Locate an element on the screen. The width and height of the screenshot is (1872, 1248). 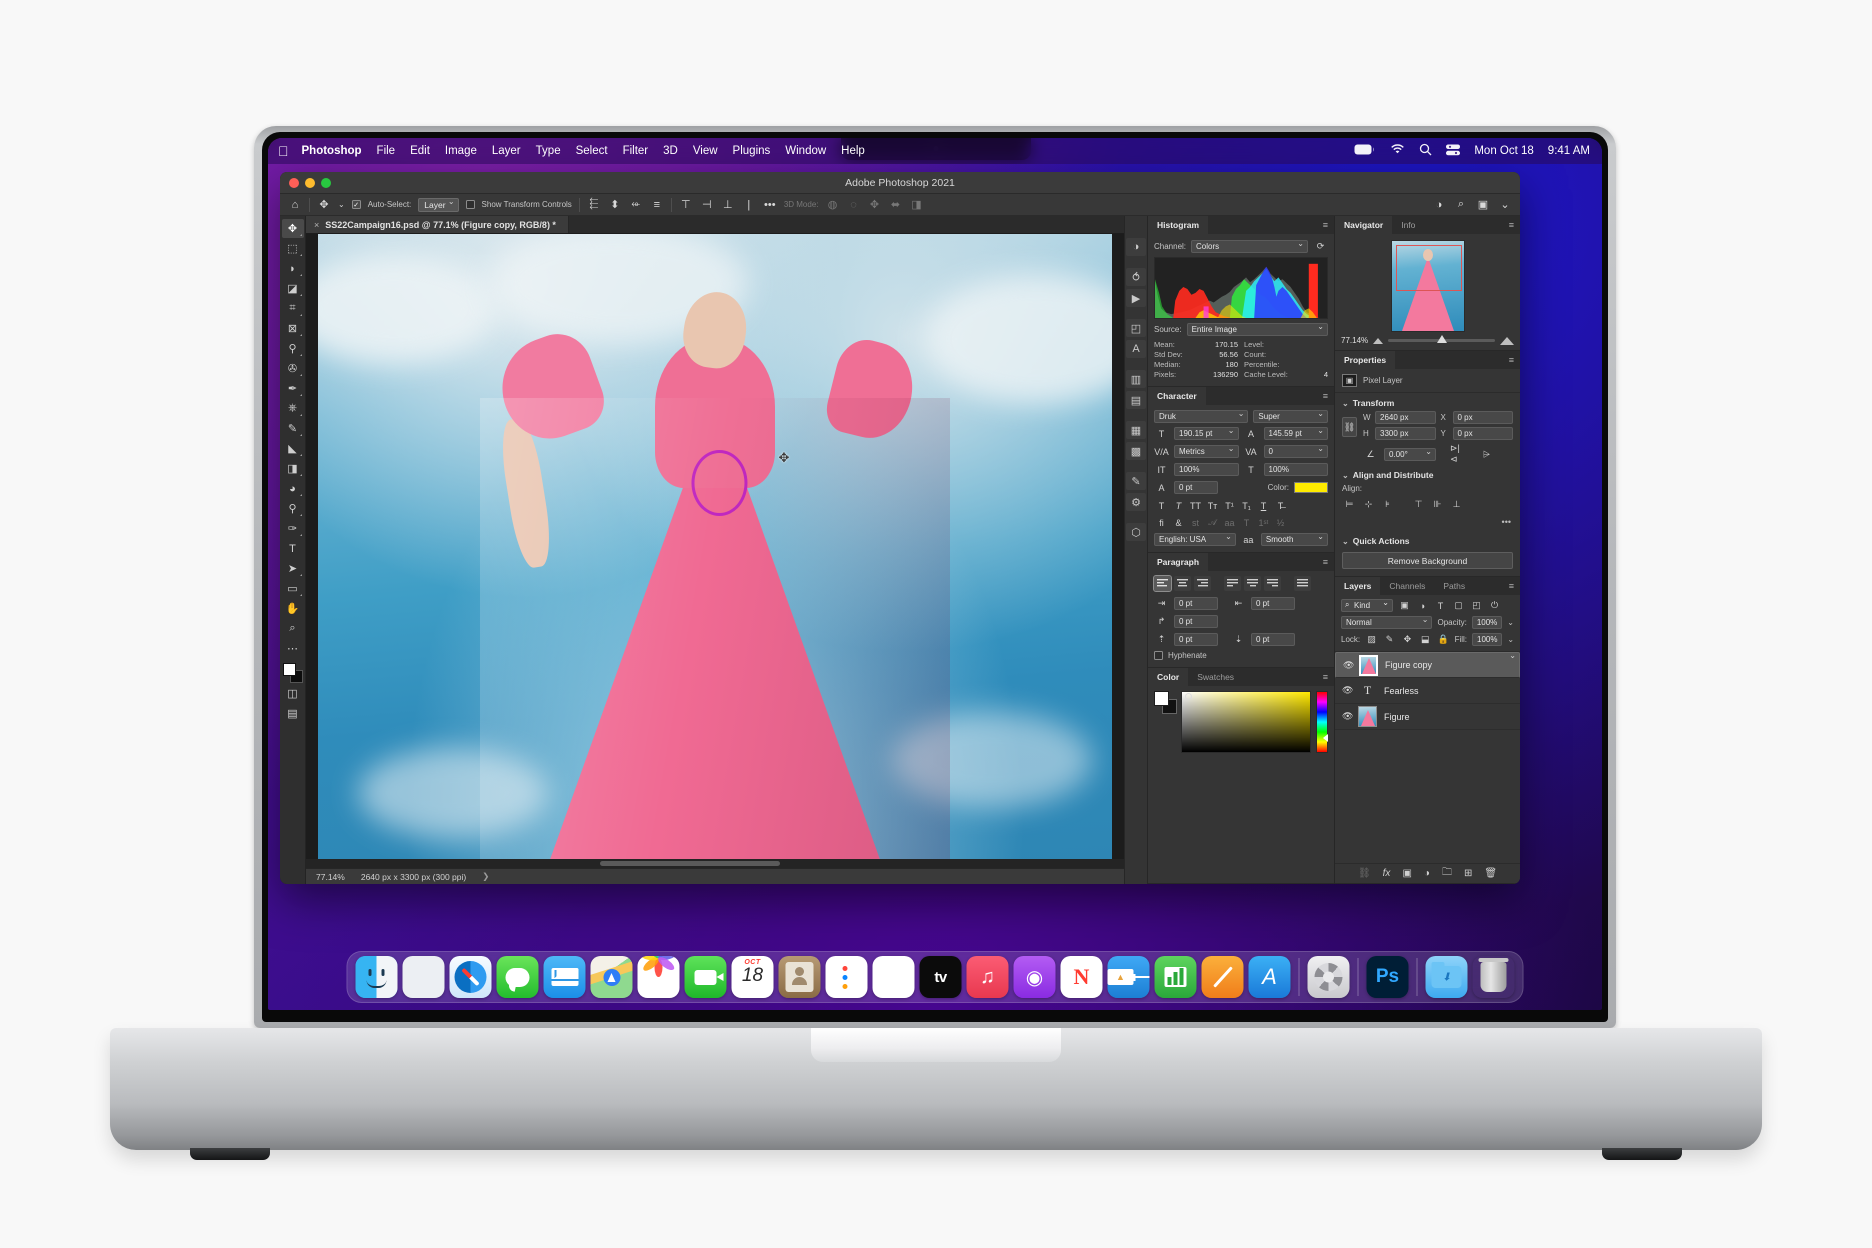
timeline-icon: ▦ is located at coordinates (1136, 430).